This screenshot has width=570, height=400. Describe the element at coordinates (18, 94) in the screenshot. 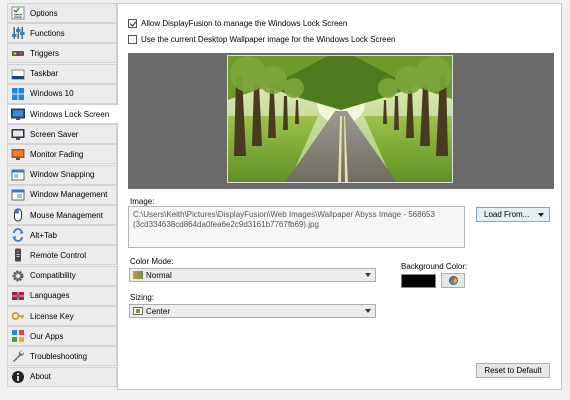

I see `windows-logo-icon` at that location.